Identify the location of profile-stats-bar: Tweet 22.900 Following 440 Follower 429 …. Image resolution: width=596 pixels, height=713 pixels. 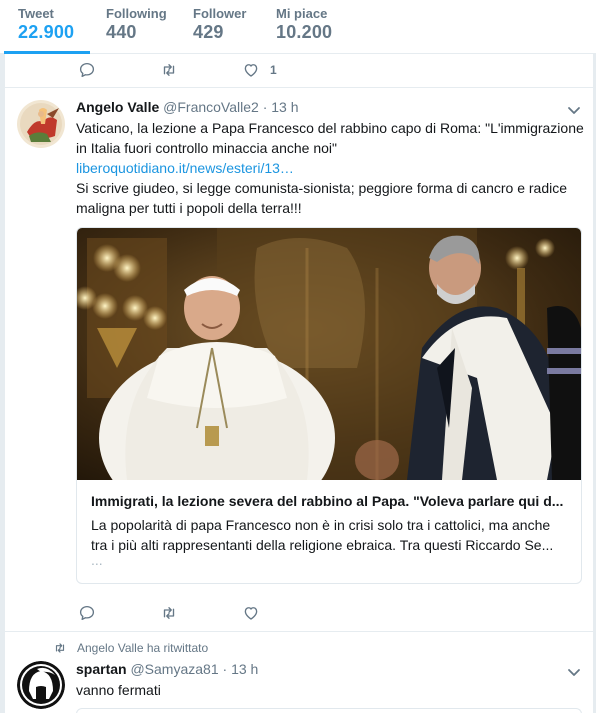
(298, 27).